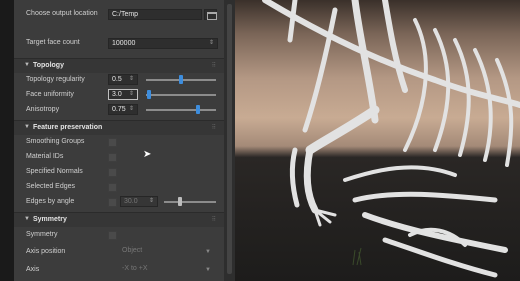 The height and width of the screenshot is (281, 520). I want to click on anisotropy-value: 0.75, so click(119, 109).